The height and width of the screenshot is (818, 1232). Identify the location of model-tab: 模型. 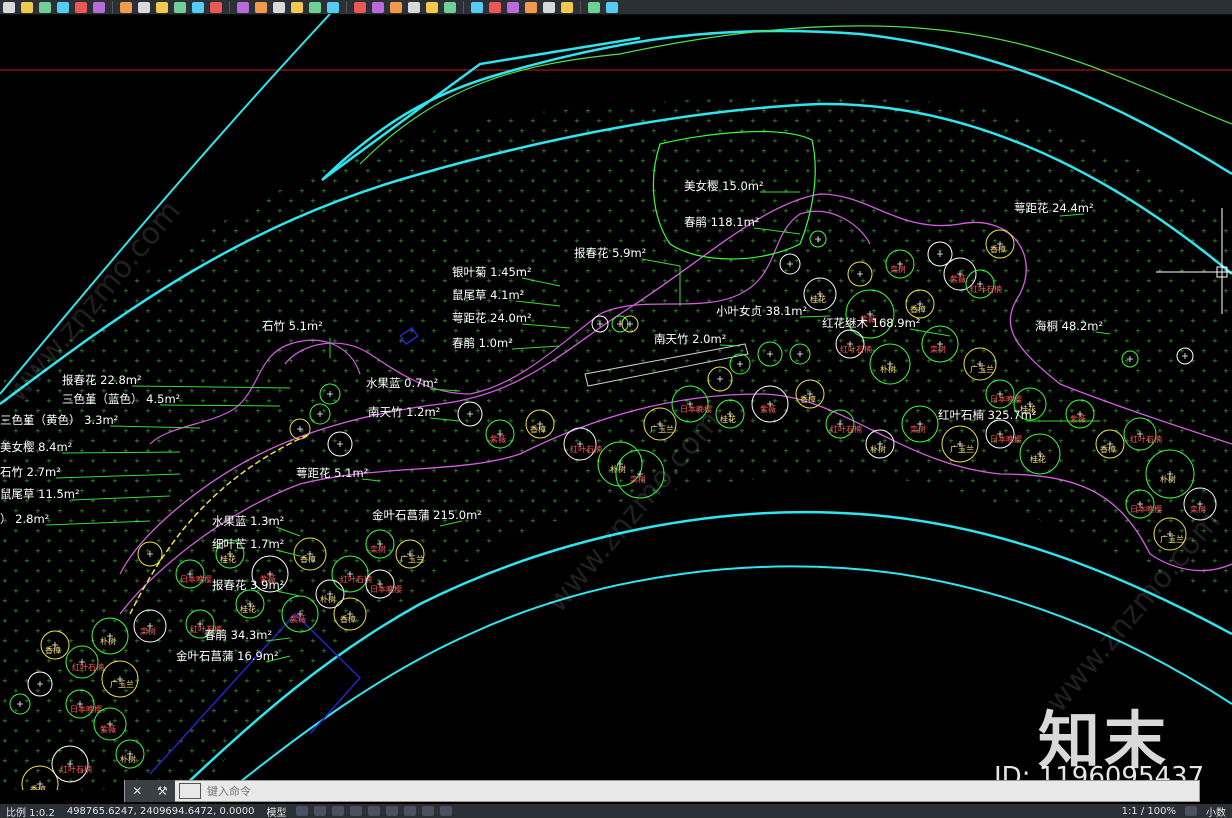
(277, 811).